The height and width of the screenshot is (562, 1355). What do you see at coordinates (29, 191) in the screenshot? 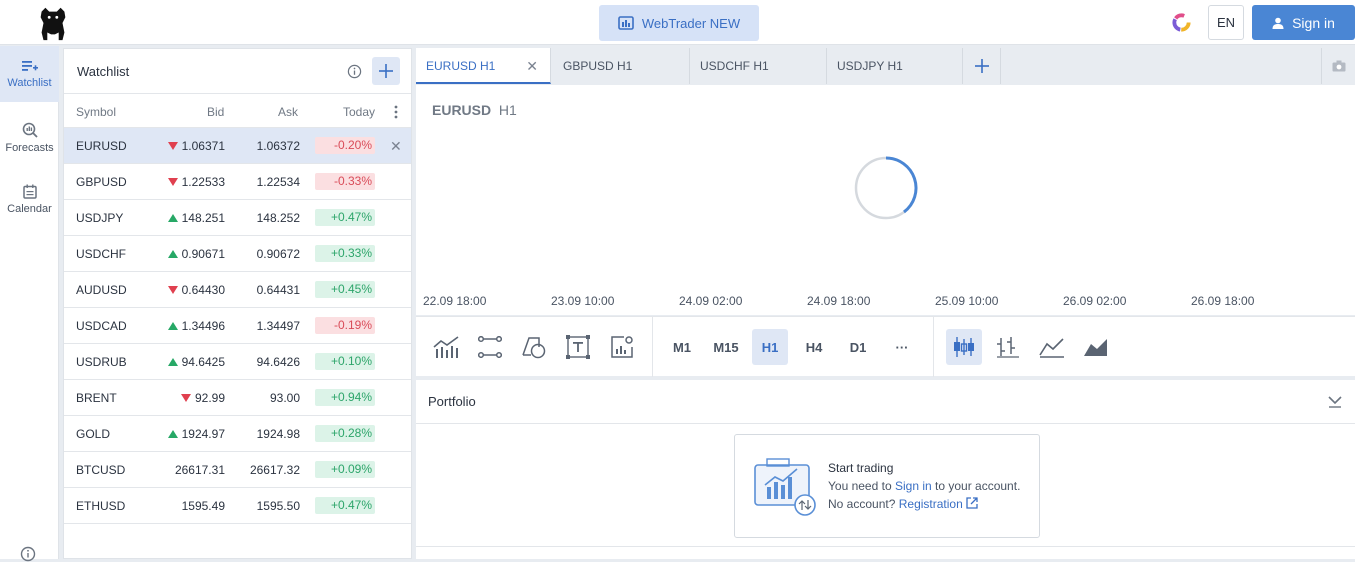
I see `calendar-icon` at bounding box center [29, 191].